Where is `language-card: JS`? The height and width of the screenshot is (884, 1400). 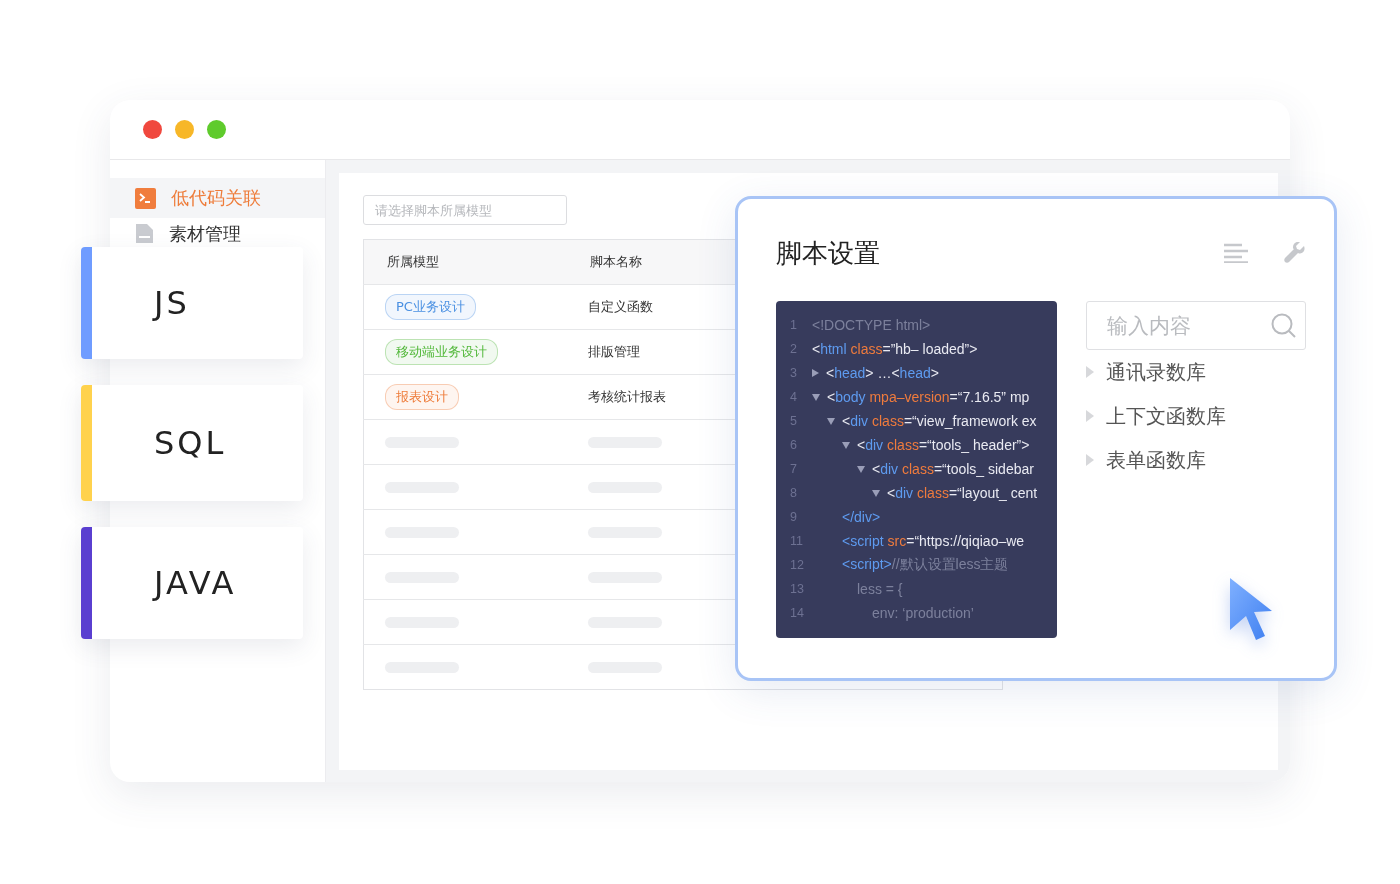
language-card: JS is located at coordinates (192, 303).